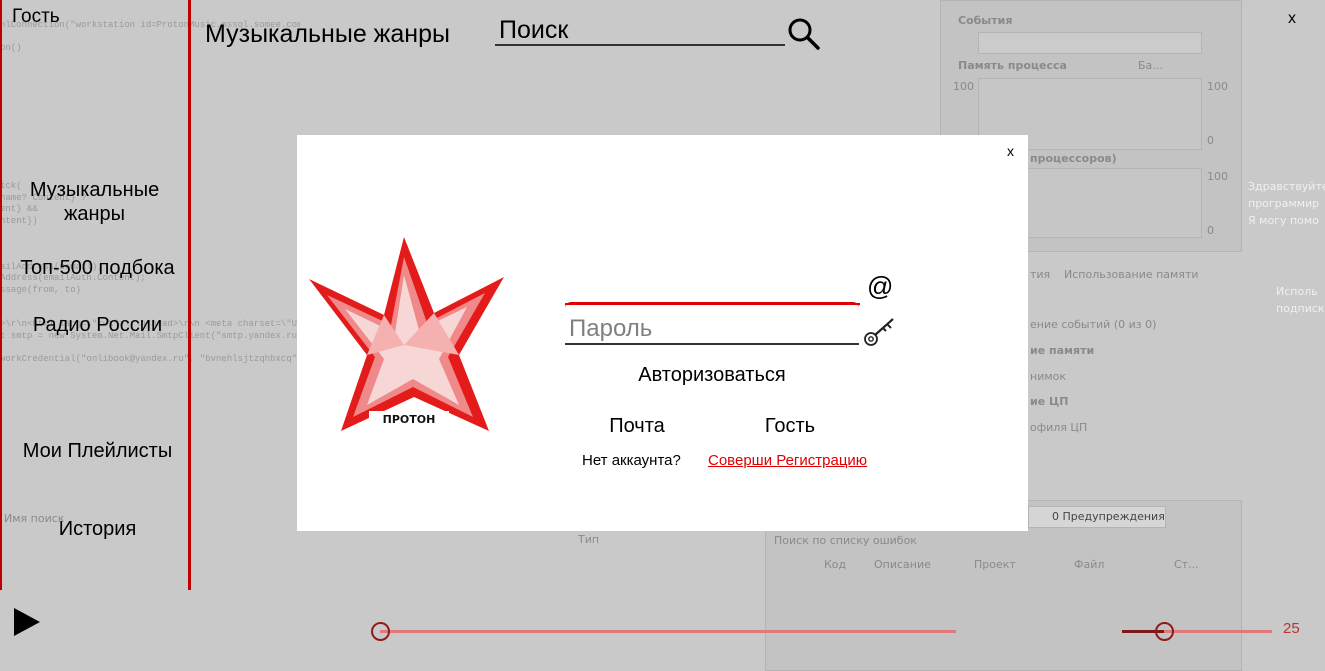 The height and width of the screenshot is (671, 1325). Describe the element at coordinates (712, 291) in the screenshot. I see `email-field` at that location.